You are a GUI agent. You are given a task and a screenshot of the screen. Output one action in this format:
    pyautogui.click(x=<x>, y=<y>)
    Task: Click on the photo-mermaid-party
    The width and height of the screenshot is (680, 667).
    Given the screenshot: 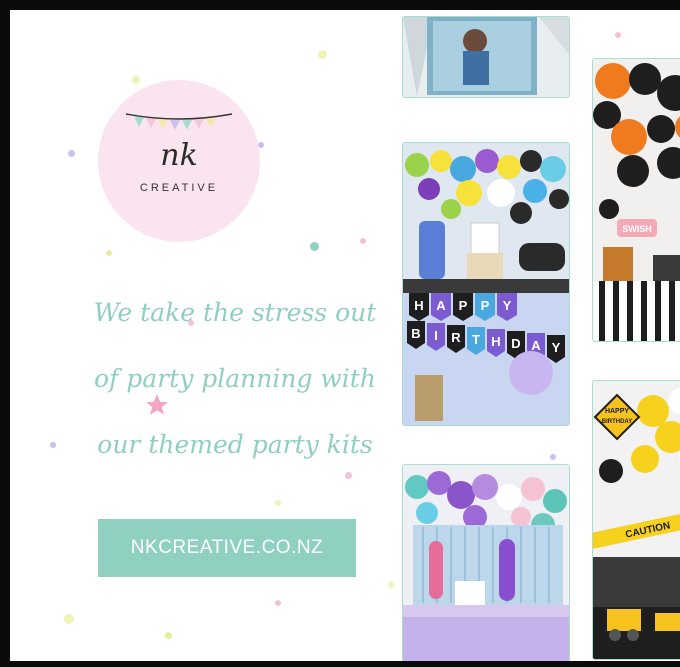 What is the action you would take?
    pyautogui.click(x=486, y=562)
    